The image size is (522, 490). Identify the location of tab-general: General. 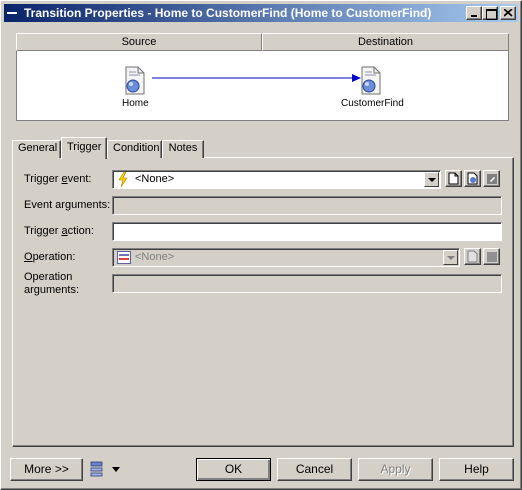
(36, 149).